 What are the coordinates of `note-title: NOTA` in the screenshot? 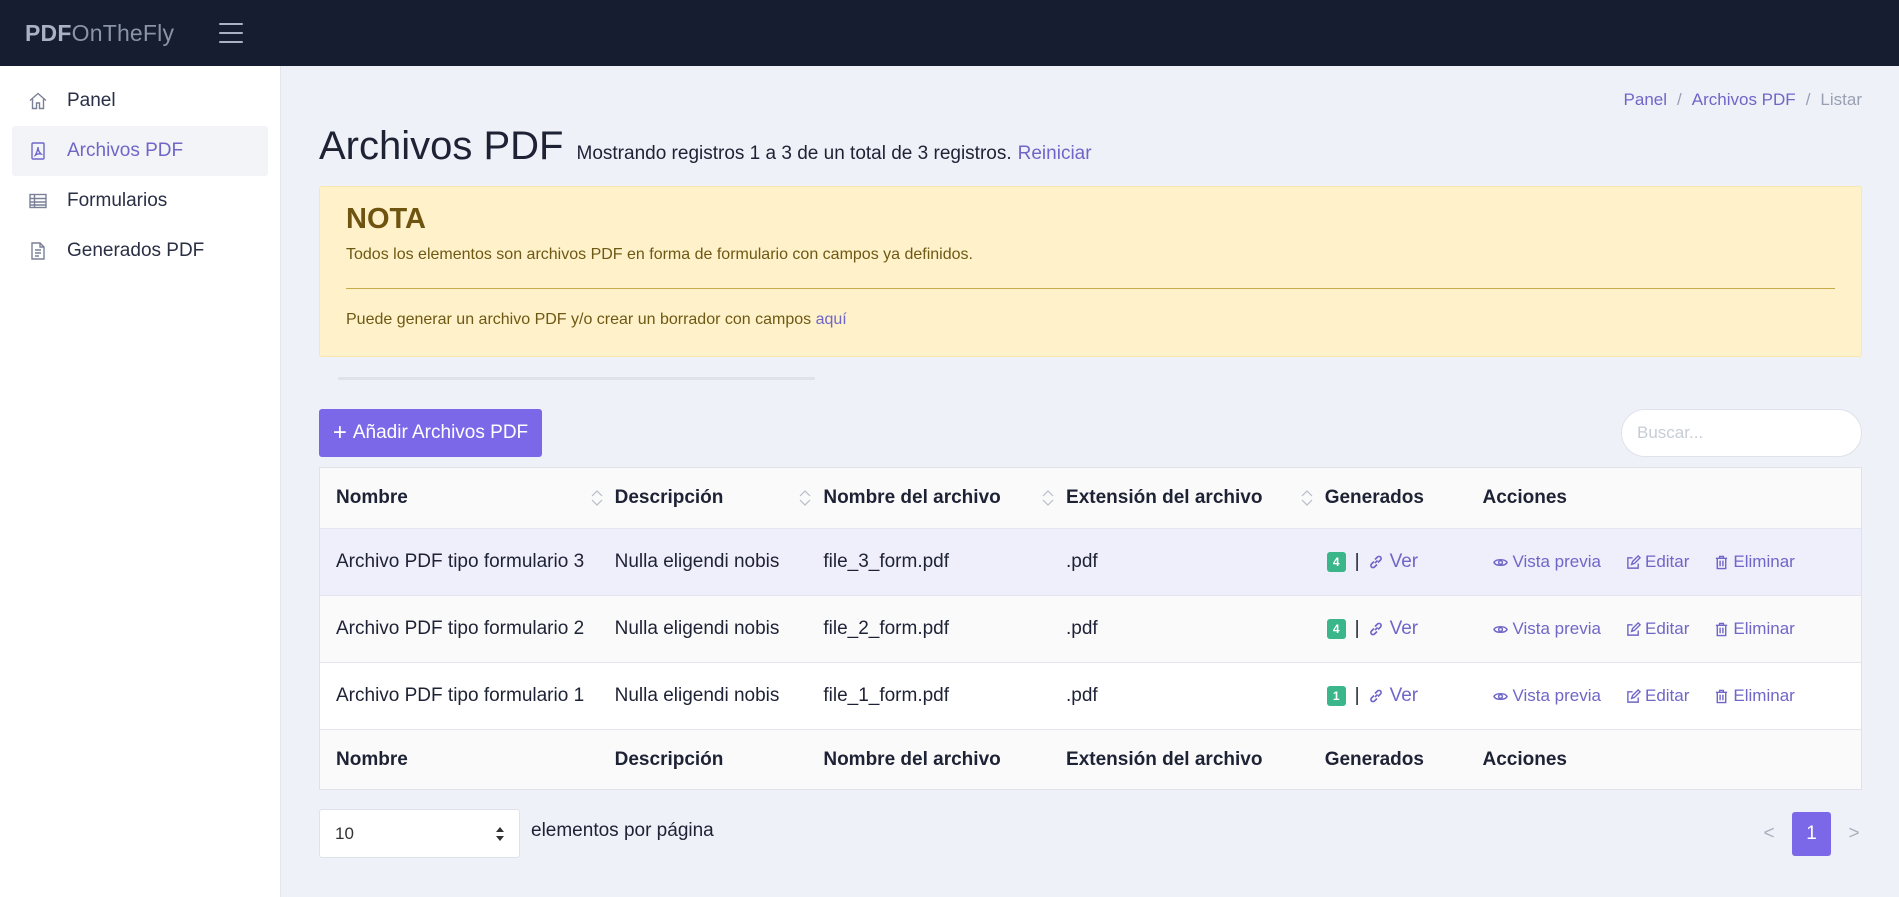 It's located at (386, 219).